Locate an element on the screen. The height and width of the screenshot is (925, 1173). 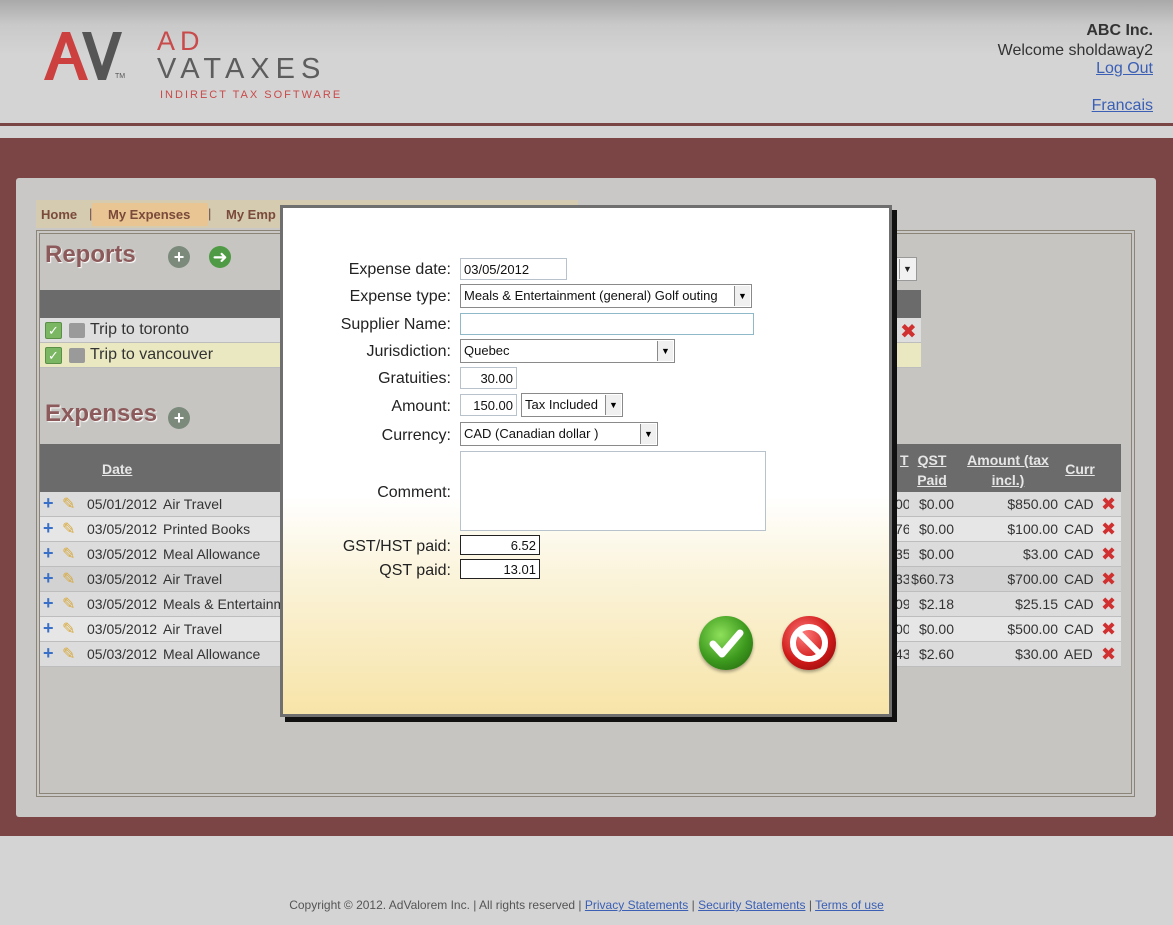
expense-amount: $500.00 is located at coordinates (1032, 629).